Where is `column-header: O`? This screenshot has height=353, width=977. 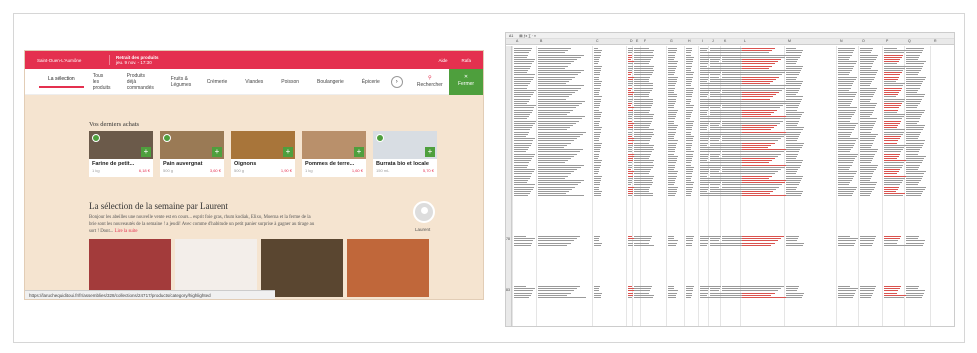
column-header: O is located at coordinates (863, 41).